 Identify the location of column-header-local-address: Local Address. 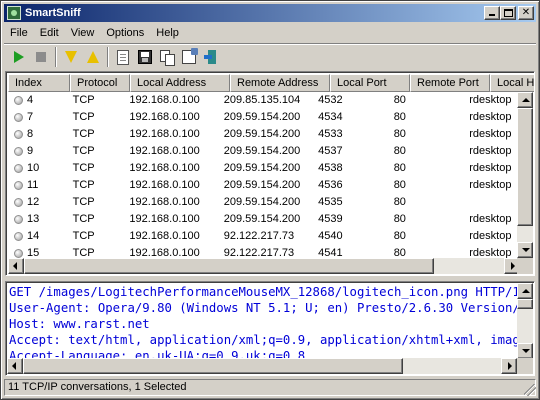
(180, 83).